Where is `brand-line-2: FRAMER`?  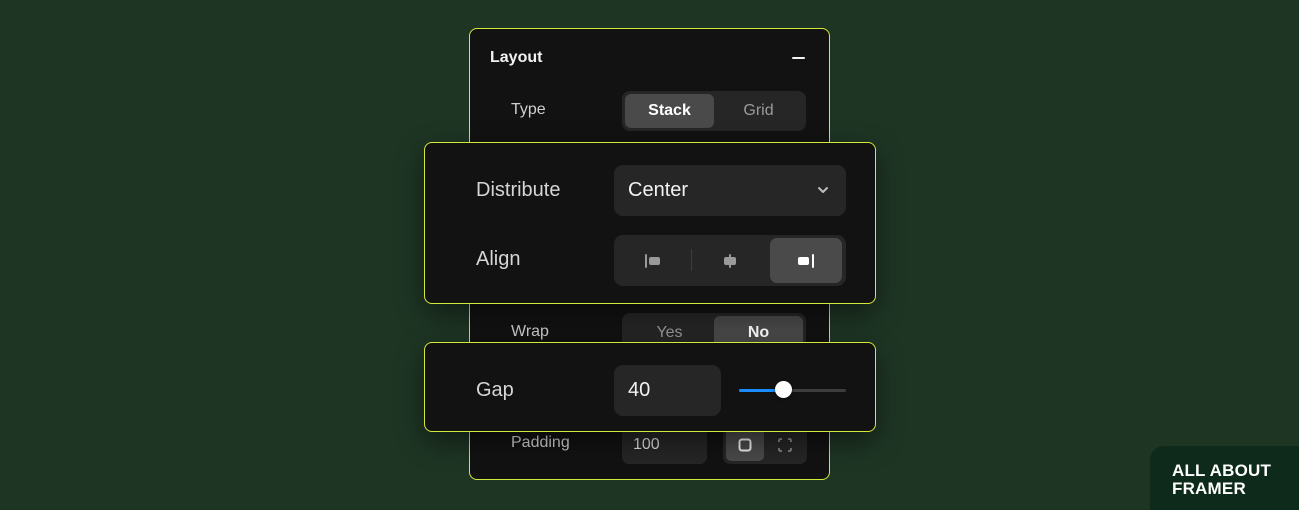 brand-line-2: FRAMER is located at coordinates (1209, 488).